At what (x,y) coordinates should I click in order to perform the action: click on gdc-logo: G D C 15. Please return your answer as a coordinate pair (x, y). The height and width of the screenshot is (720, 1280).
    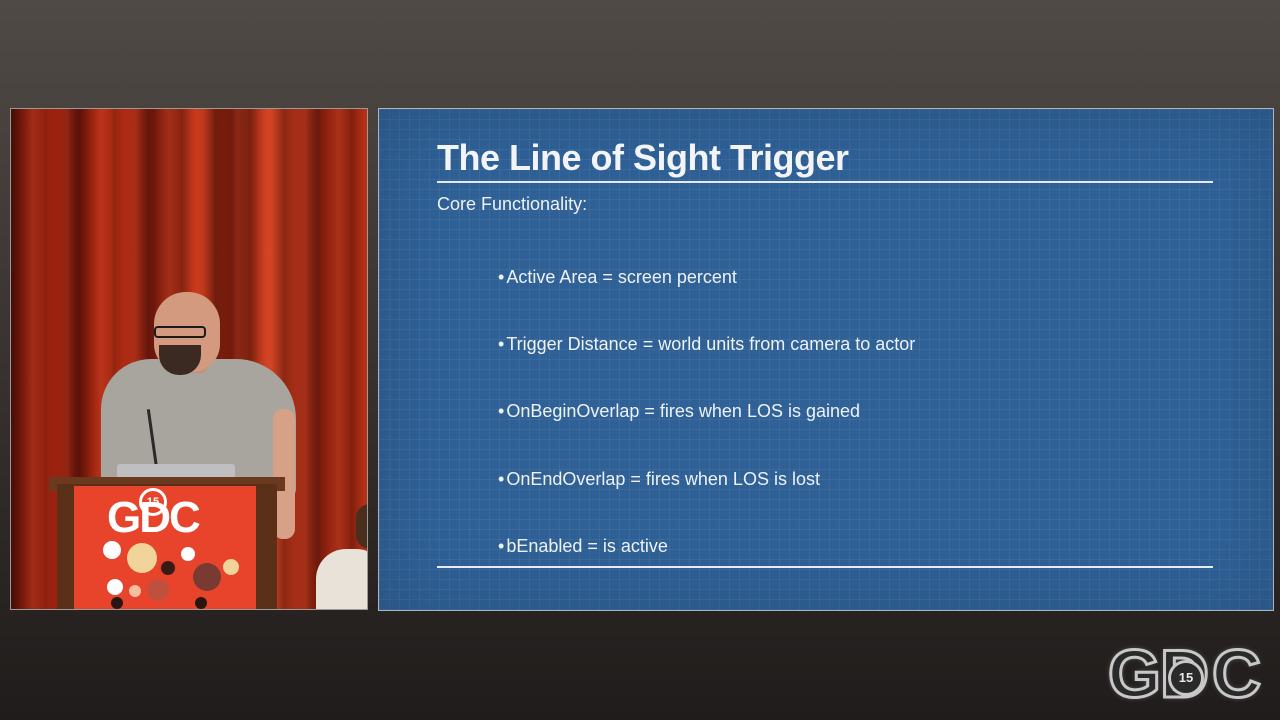
    Looking at the image, I should click on (1186, 674).